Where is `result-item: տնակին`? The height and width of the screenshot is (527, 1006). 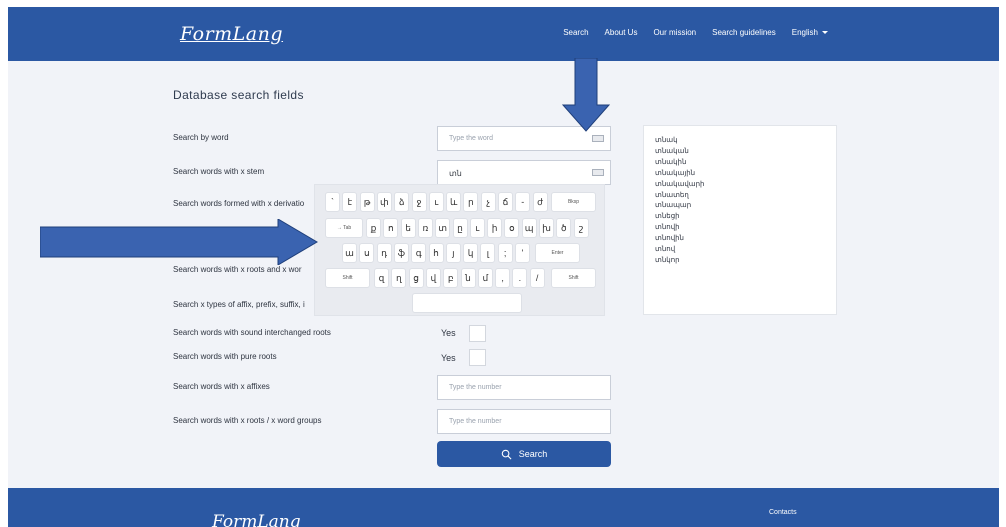
result-item: տնակին is located at coordinates (745, 163).